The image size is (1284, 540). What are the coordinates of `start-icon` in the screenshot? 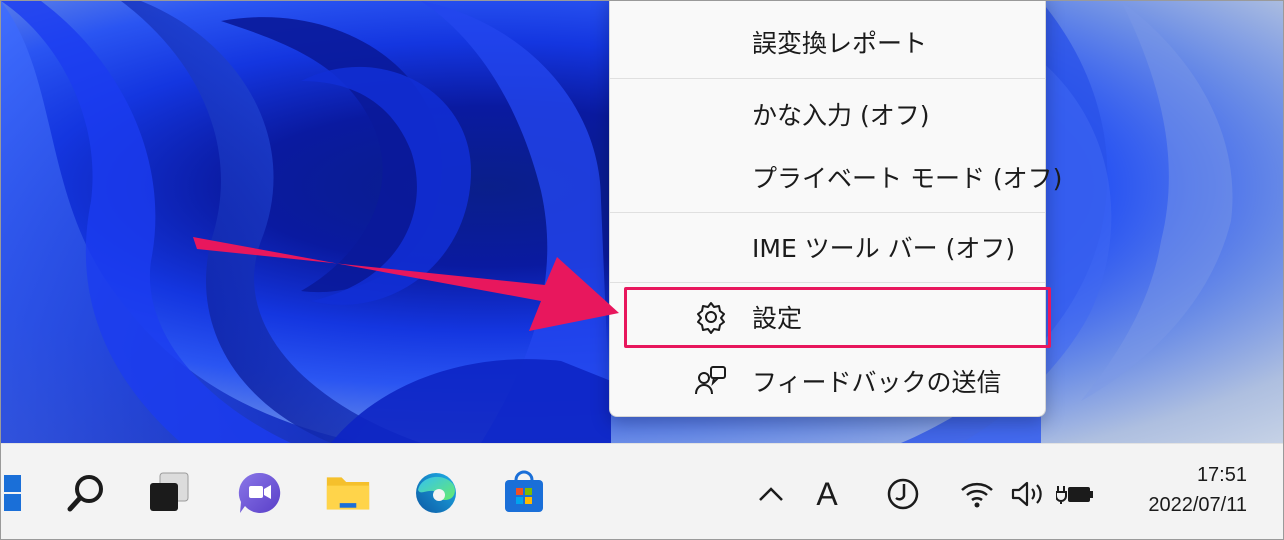 It's located at (14, 493).